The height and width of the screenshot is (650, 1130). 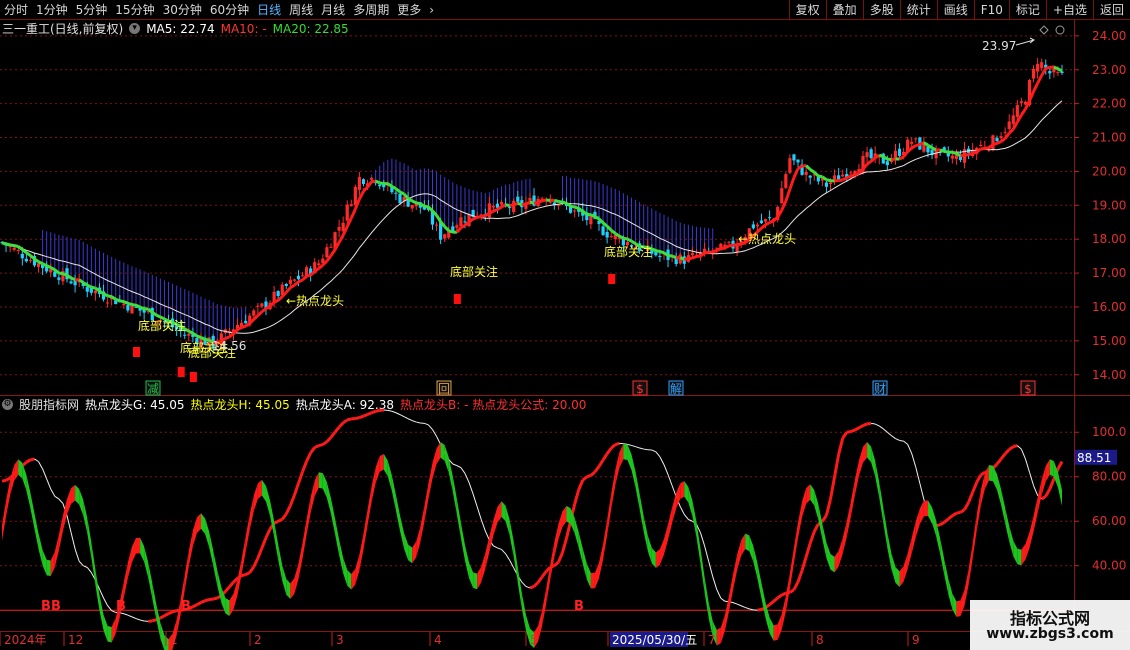 I want to click on event-icon: 财, so click(x=880, y=389).